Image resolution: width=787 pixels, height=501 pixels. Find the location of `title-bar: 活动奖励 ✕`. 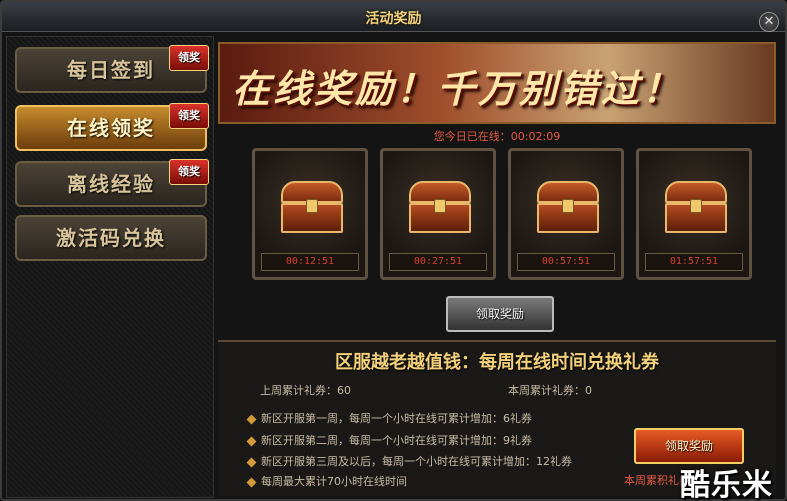

title-bar: 活动奖励 ✕ is located at coordinates (393, 17).